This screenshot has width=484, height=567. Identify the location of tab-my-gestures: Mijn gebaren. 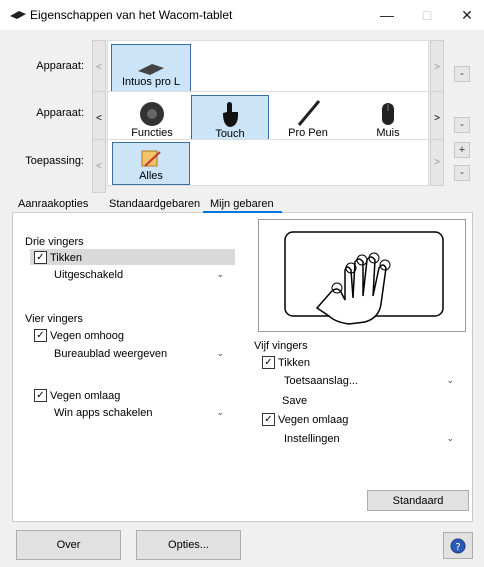
(242, 204).